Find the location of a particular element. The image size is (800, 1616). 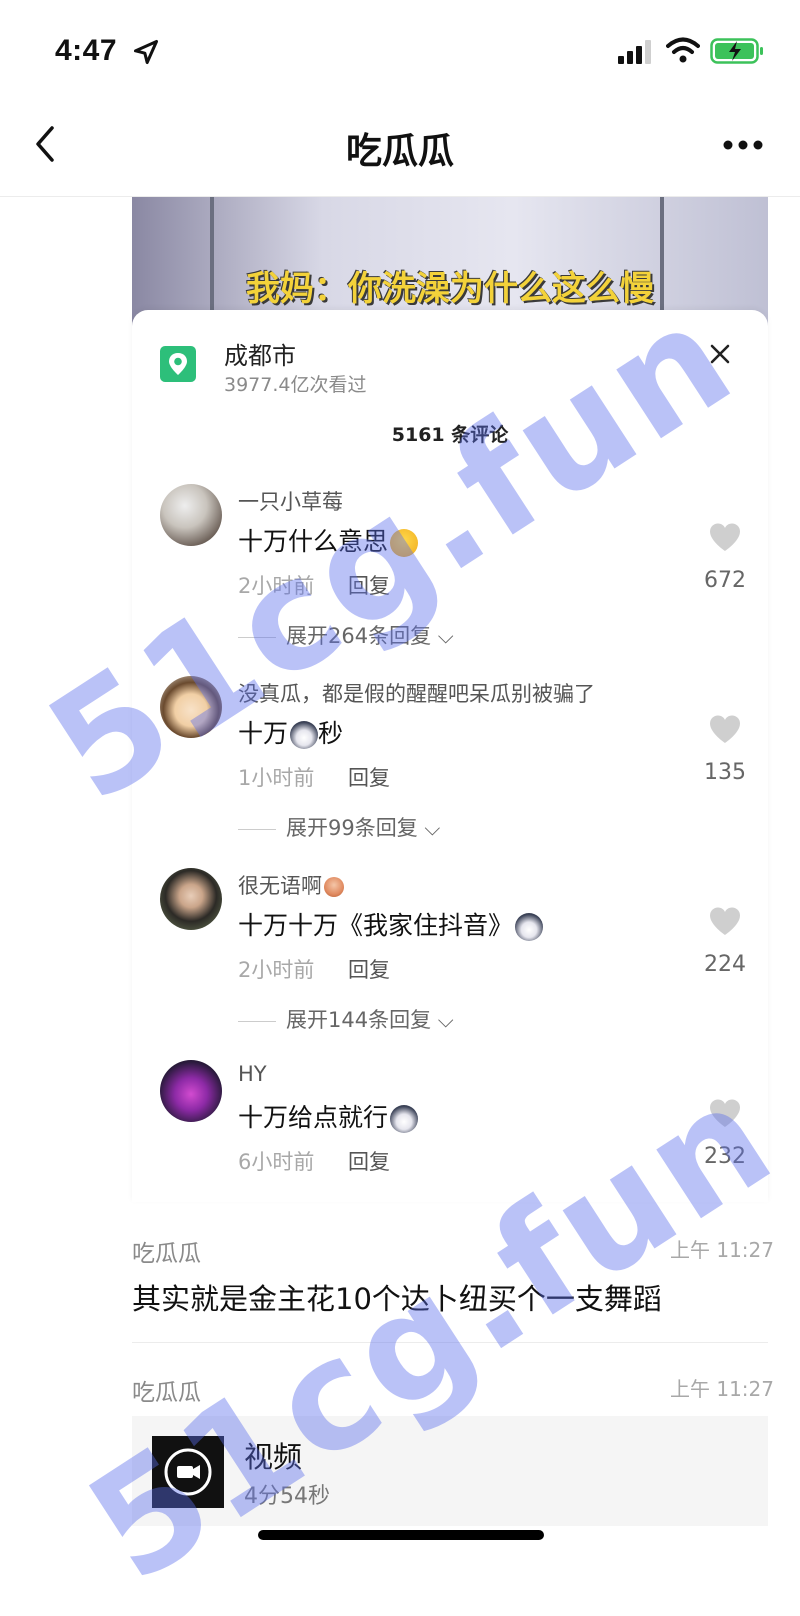

expand-replies: 展开99条回复 ⌵ is located at coordinates (339, 827).